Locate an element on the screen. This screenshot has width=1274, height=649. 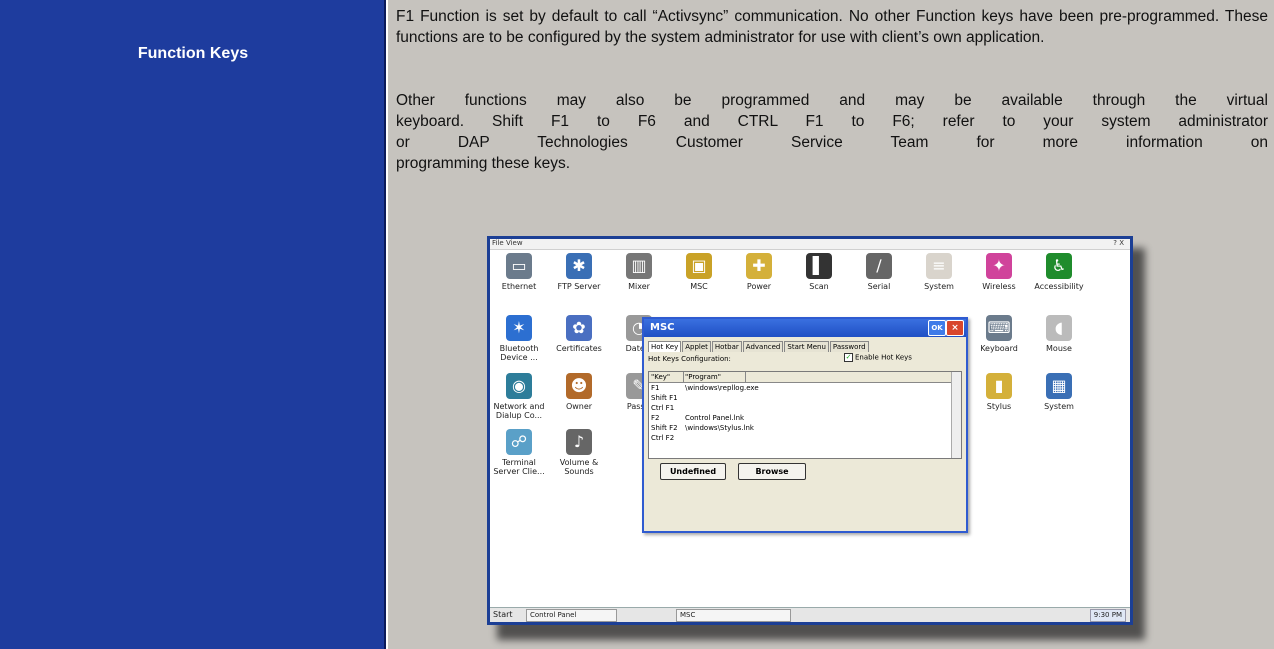
undefined-button: Undefined is located at coordinates (693, 471).